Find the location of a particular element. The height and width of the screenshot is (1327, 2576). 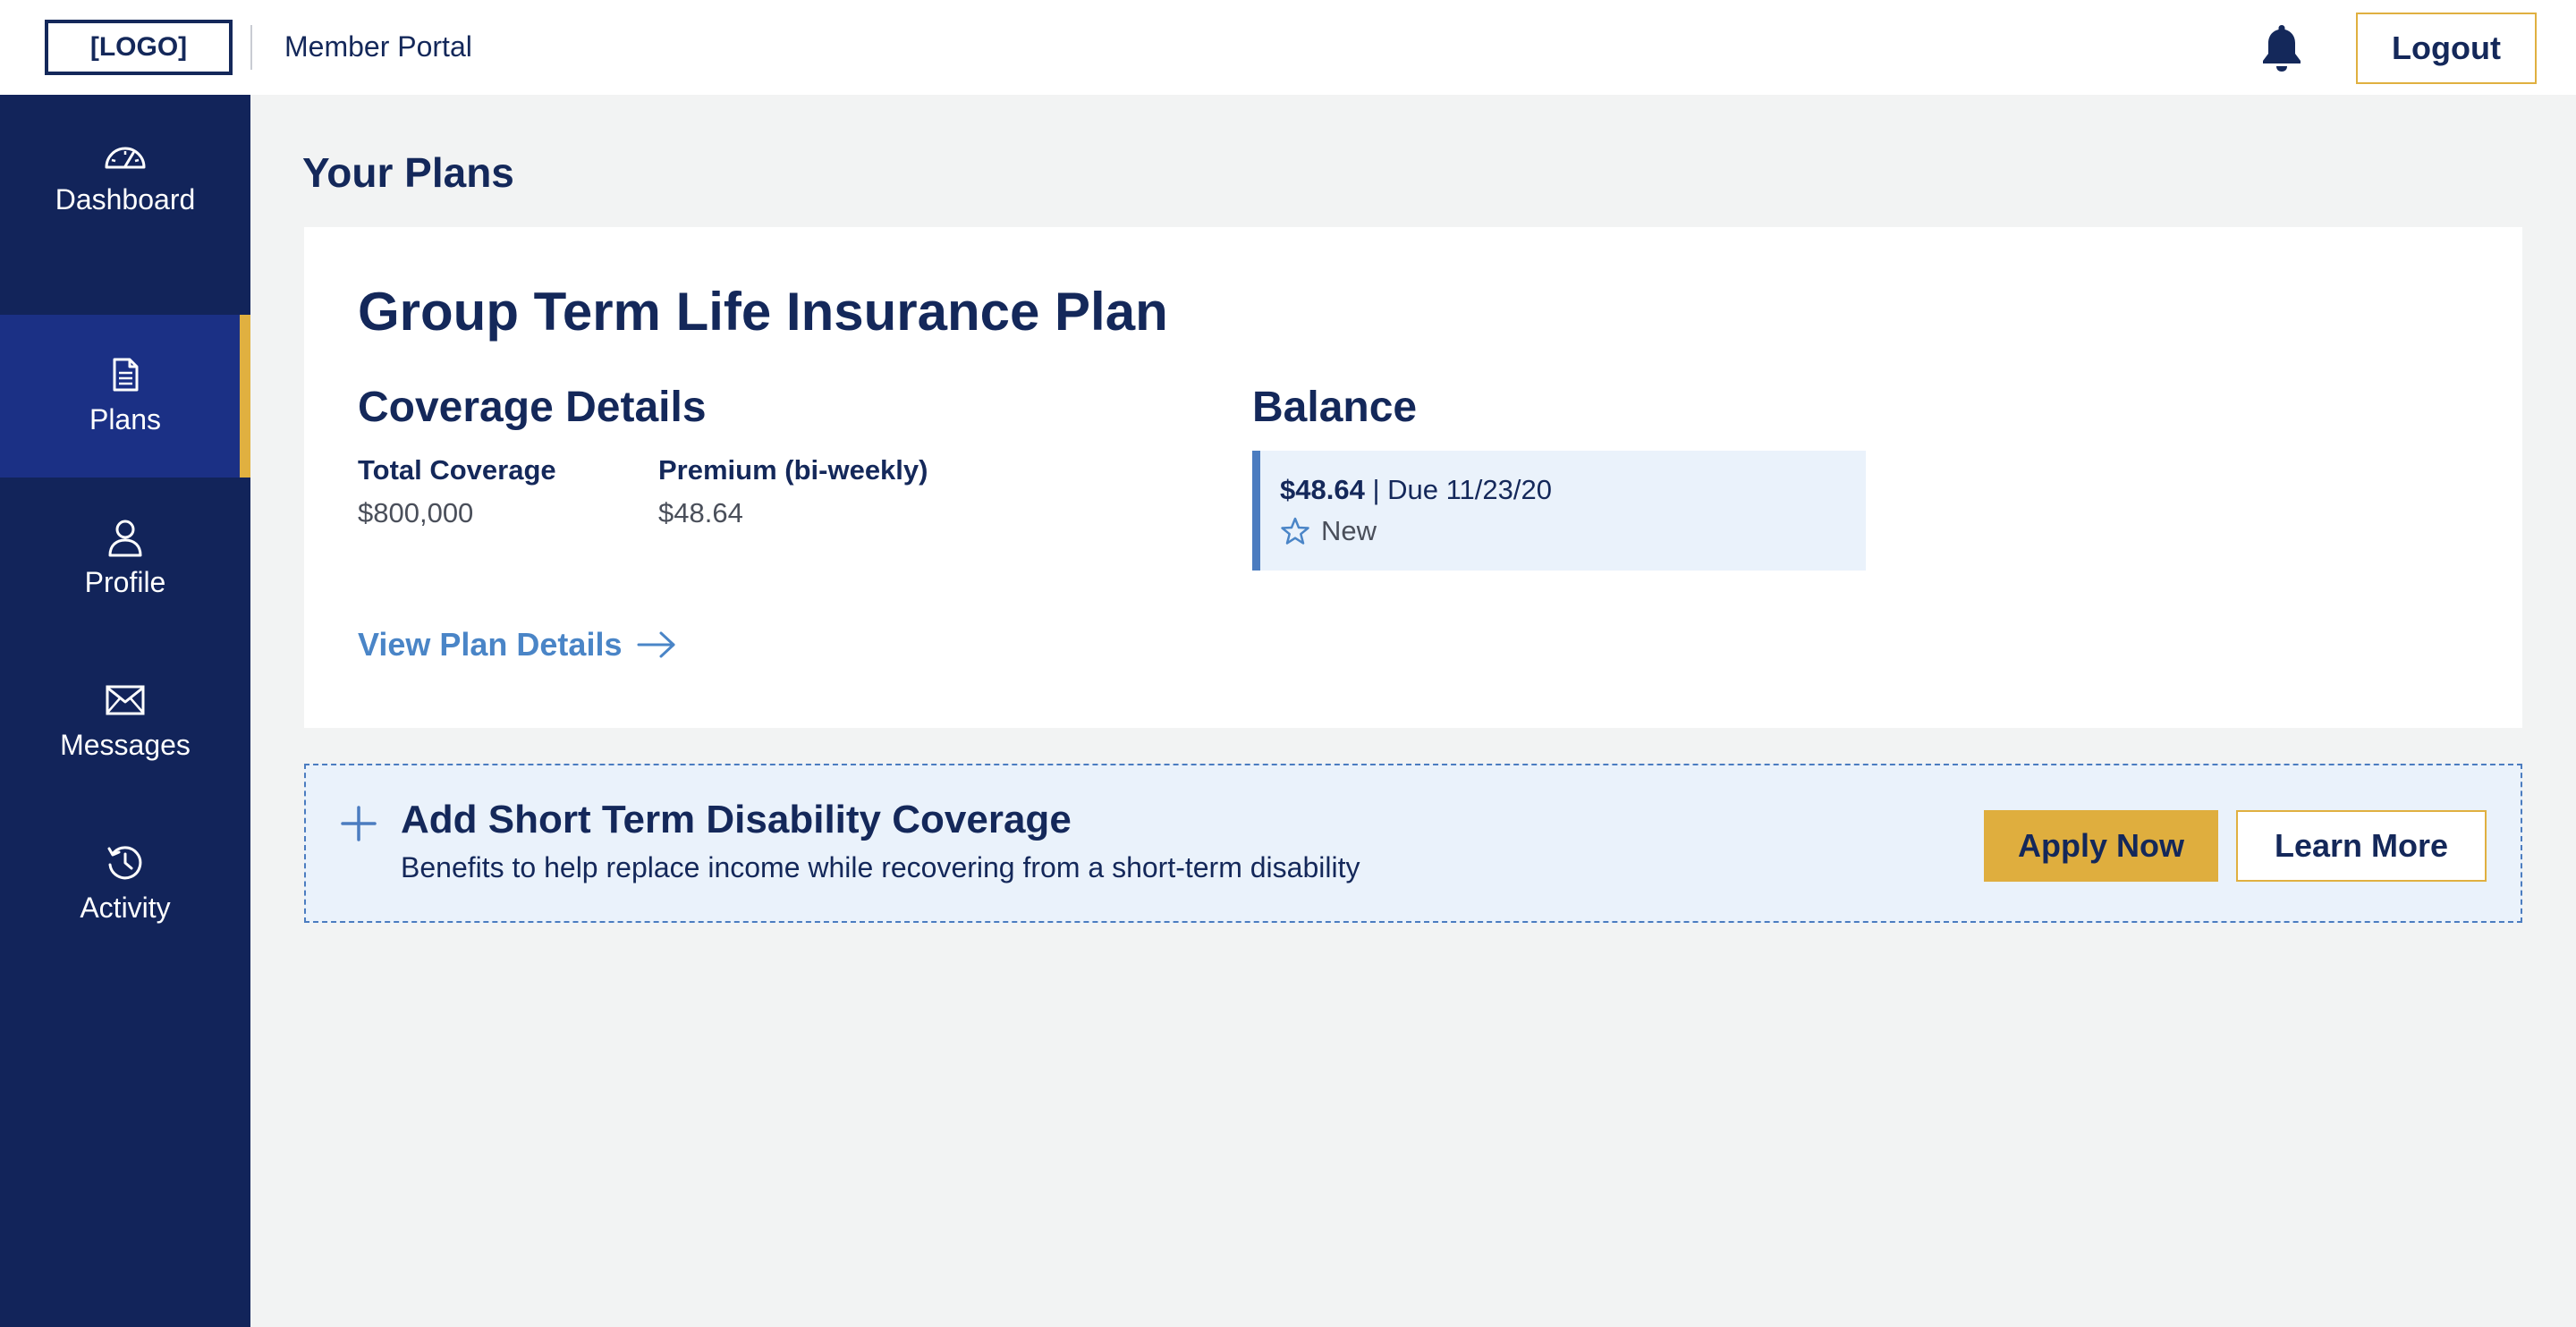

envelope-icon is located at coordinates (125, 700).